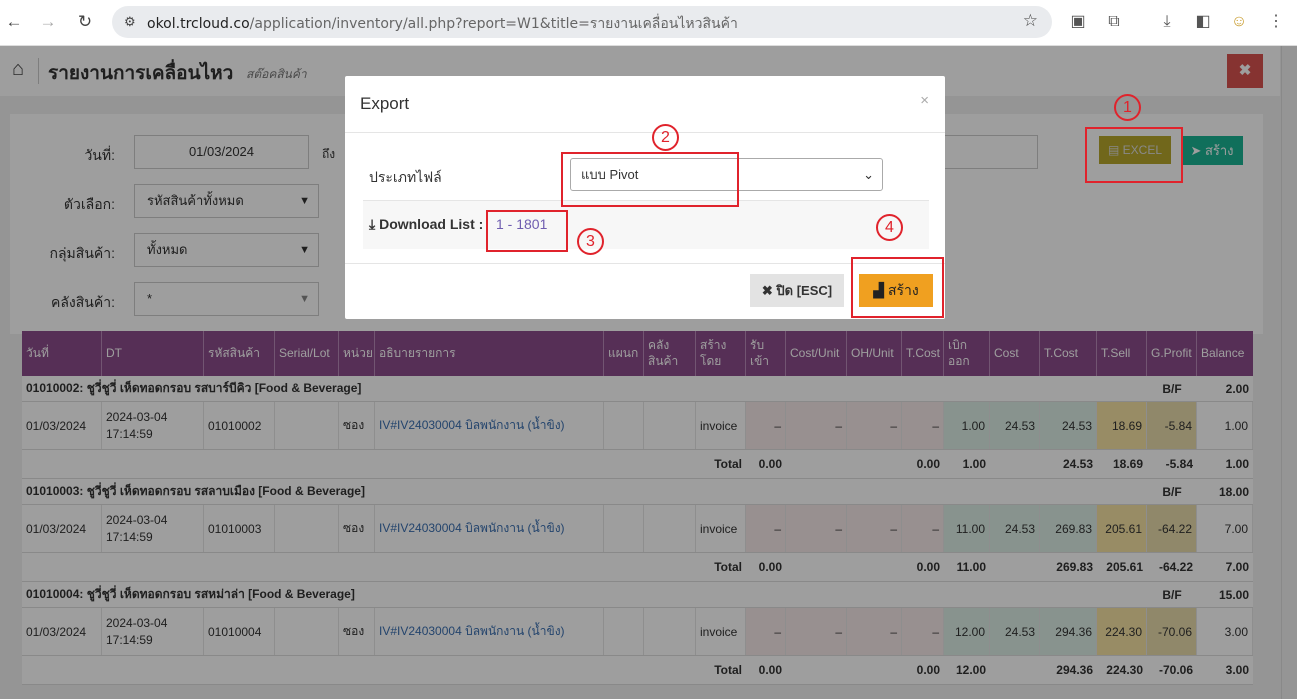 The width and height of the screenshot is (1297, 699). I want to click on forward-icon: →, so click(48, 22).